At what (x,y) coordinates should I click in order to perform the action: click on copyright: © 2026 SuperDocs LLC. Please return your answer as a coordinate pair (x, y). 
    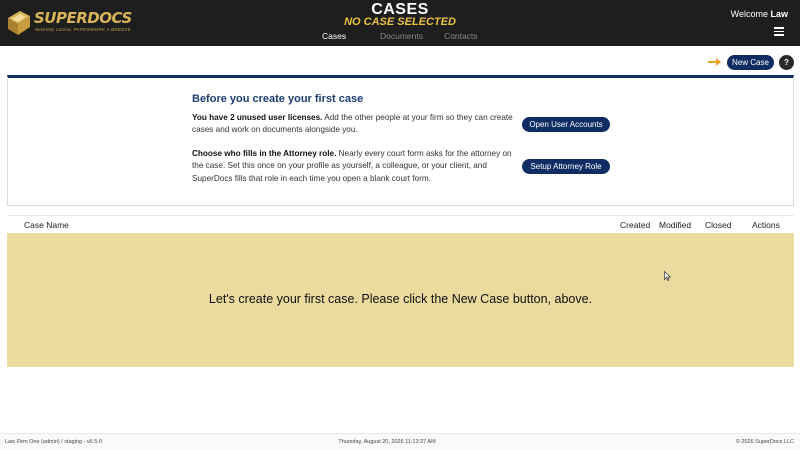
    Looking at the image, I should click on (764, 442).